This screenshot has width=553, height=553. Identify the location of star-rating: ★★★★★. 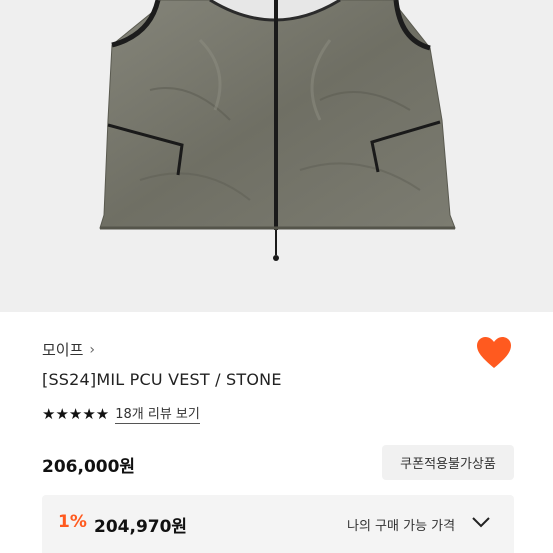
(76, 413).